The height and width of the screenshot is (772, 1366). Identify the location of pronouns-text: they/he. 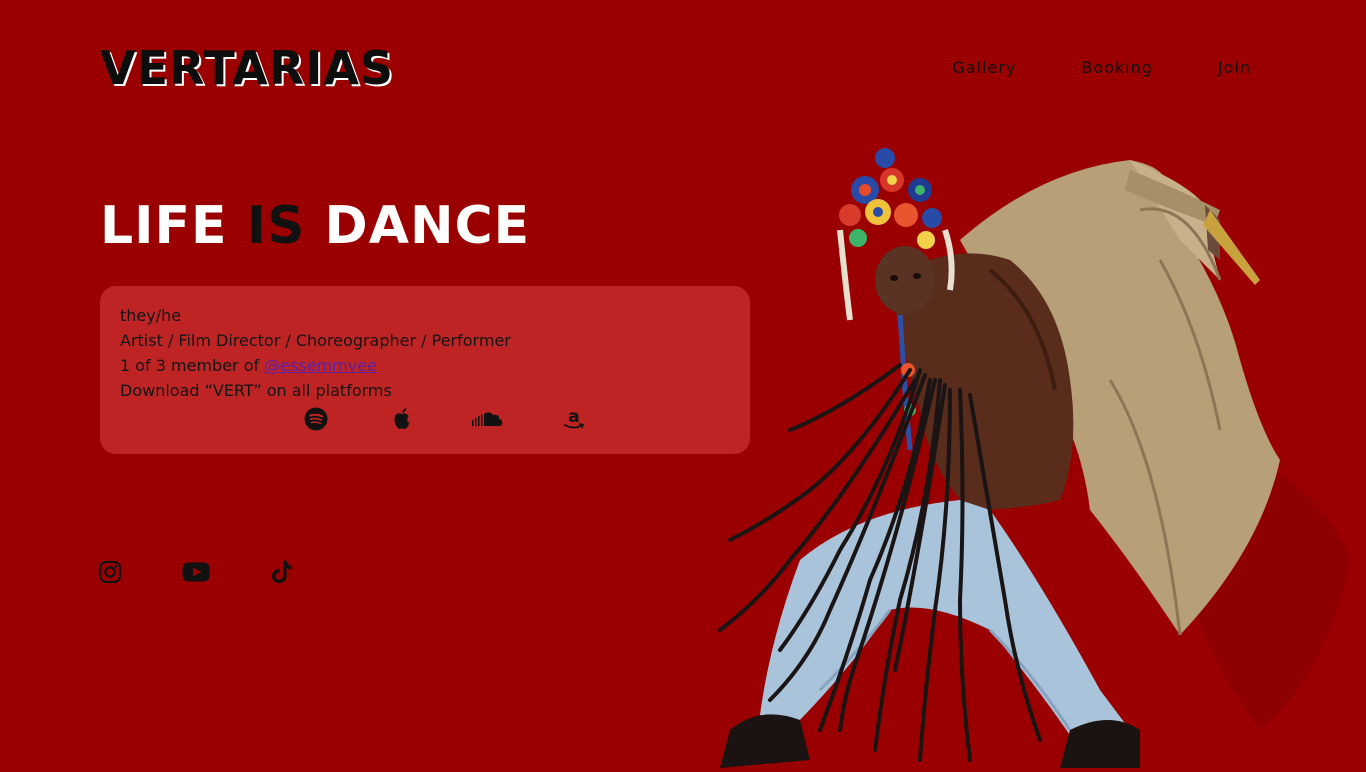
(151, 315).